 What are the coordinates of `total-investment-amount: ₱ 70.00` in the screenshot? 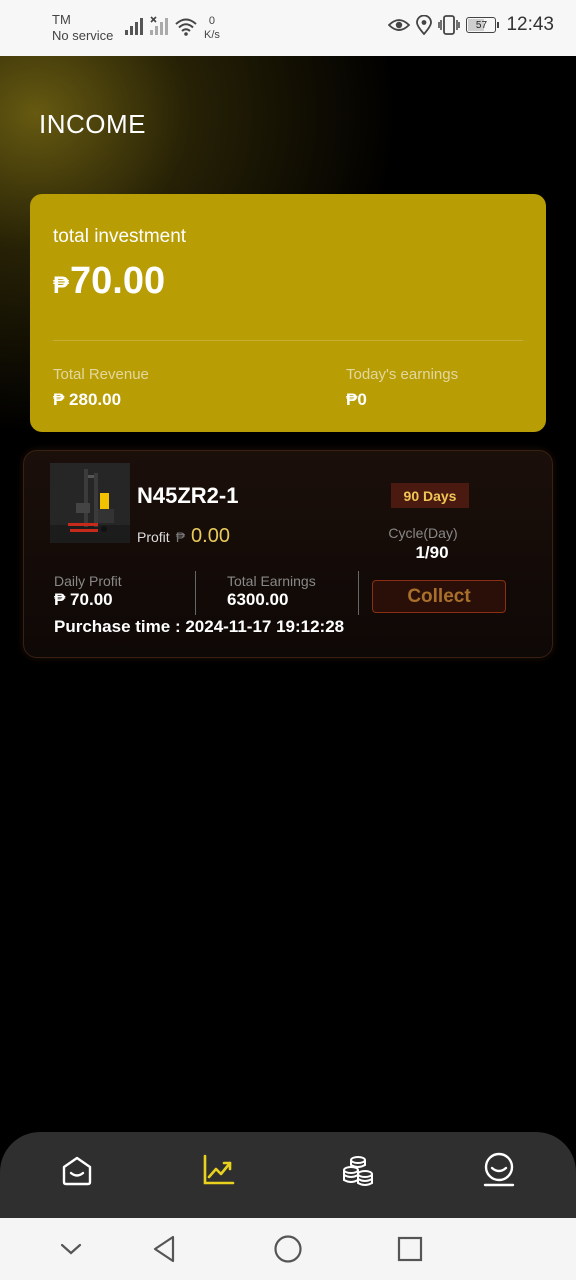 It's located at (109, 281).